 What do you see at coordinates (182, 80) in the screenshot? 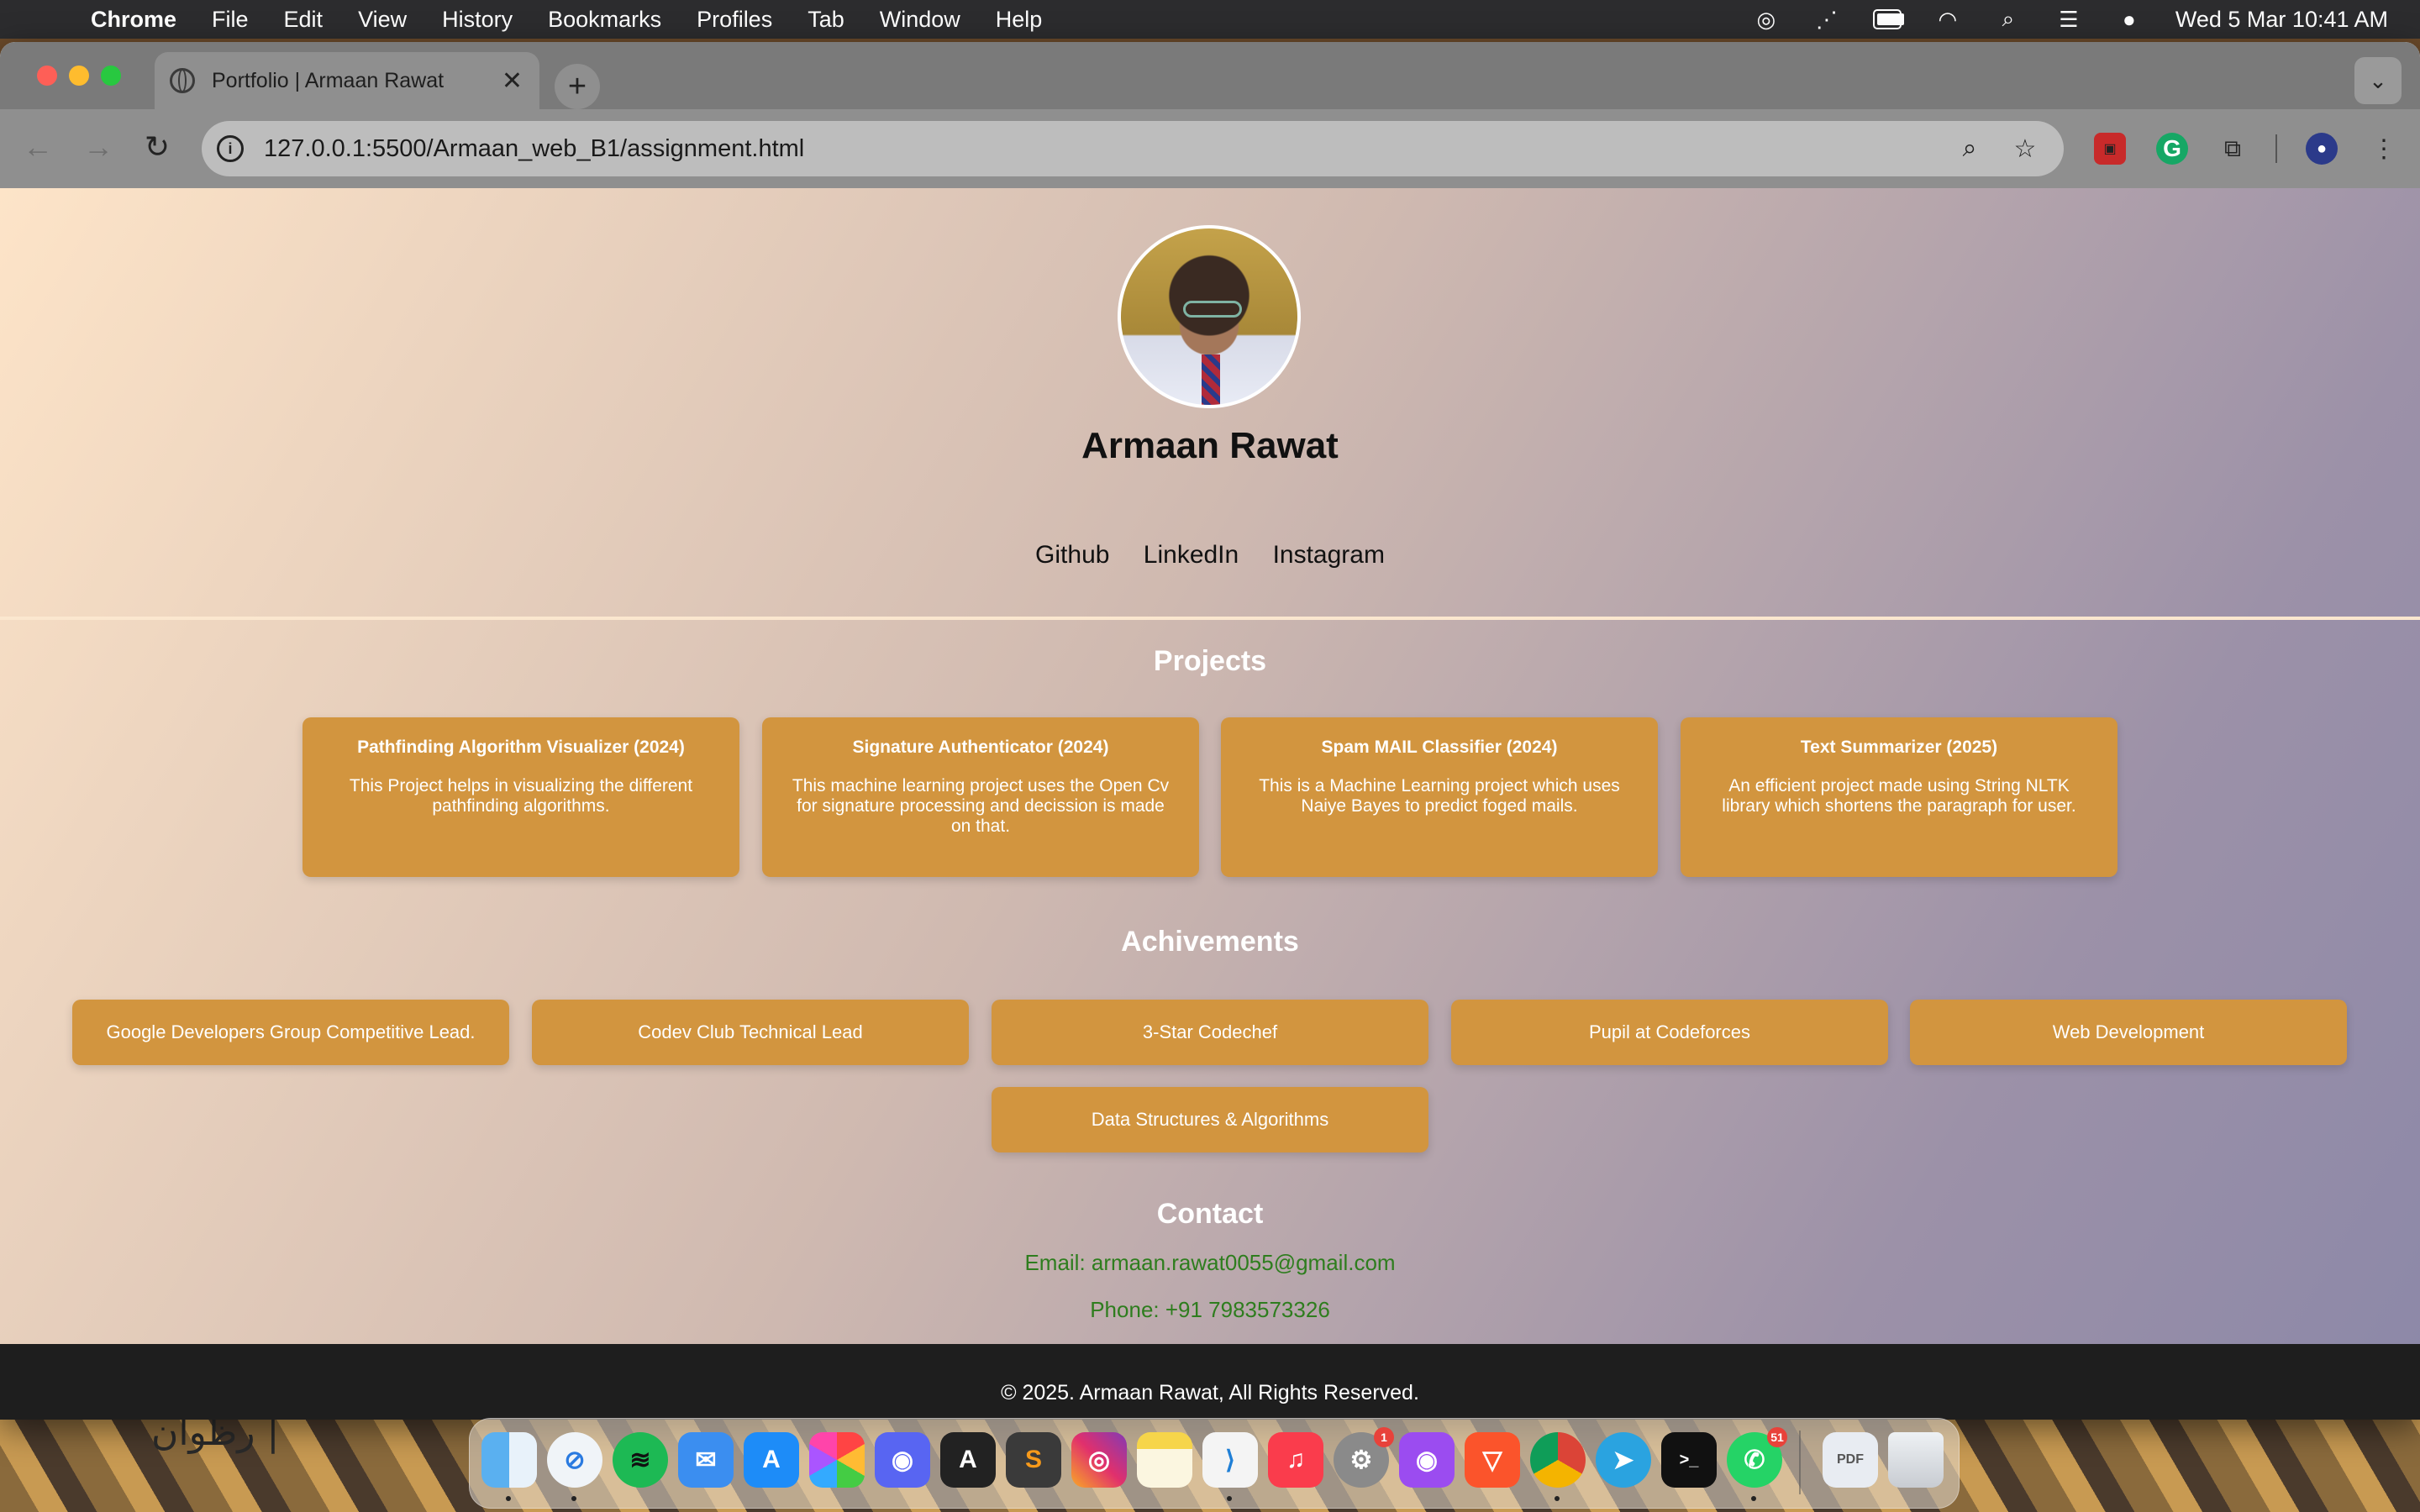
I see `globe-icon` at bounding box center [182, 80].